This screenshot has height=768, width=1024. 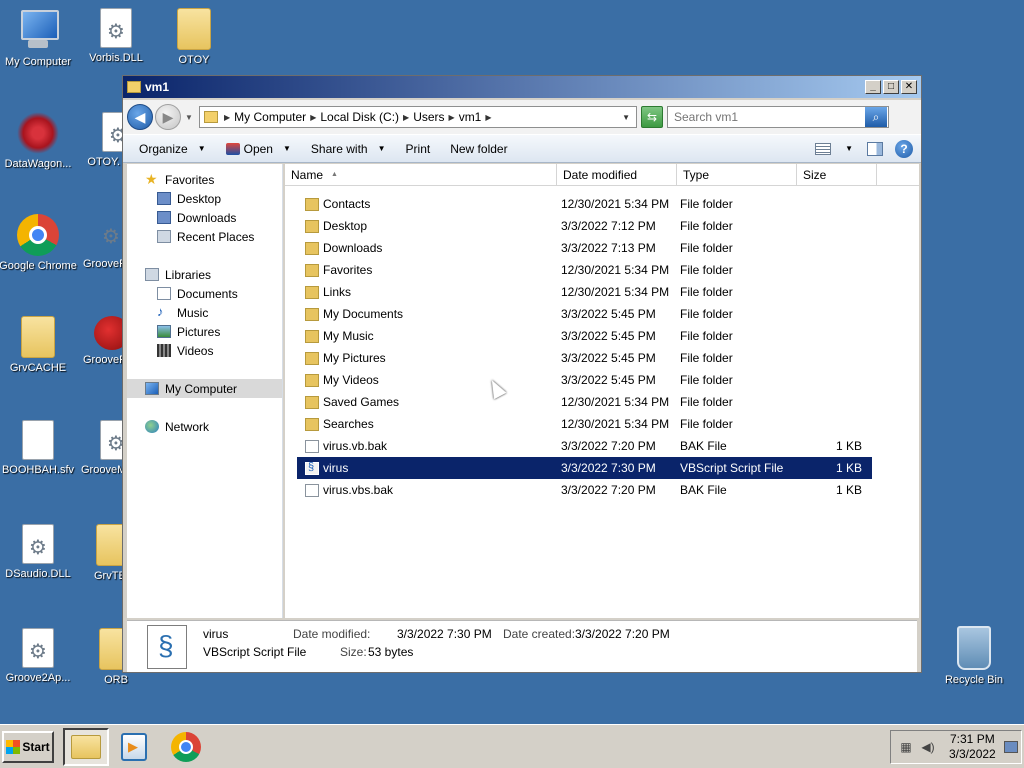 What do you see at coordinates (39, 552) in the screenshot?
I see `desktop-icon-dsaudio-dll: DSaudio.DLL` at bounding box center [39, 552].